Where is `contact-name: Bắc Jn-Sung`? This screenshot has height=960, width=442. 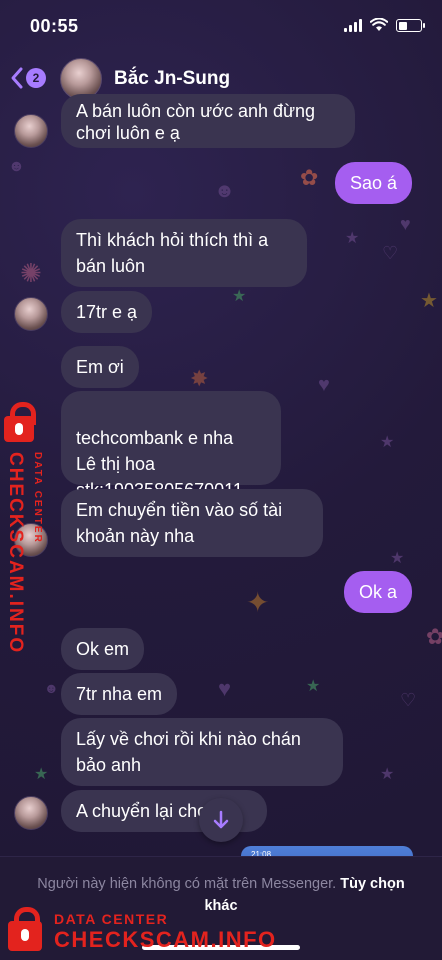
contact-name: Bắc Jn-Sung is located at coordinates (172, 79).